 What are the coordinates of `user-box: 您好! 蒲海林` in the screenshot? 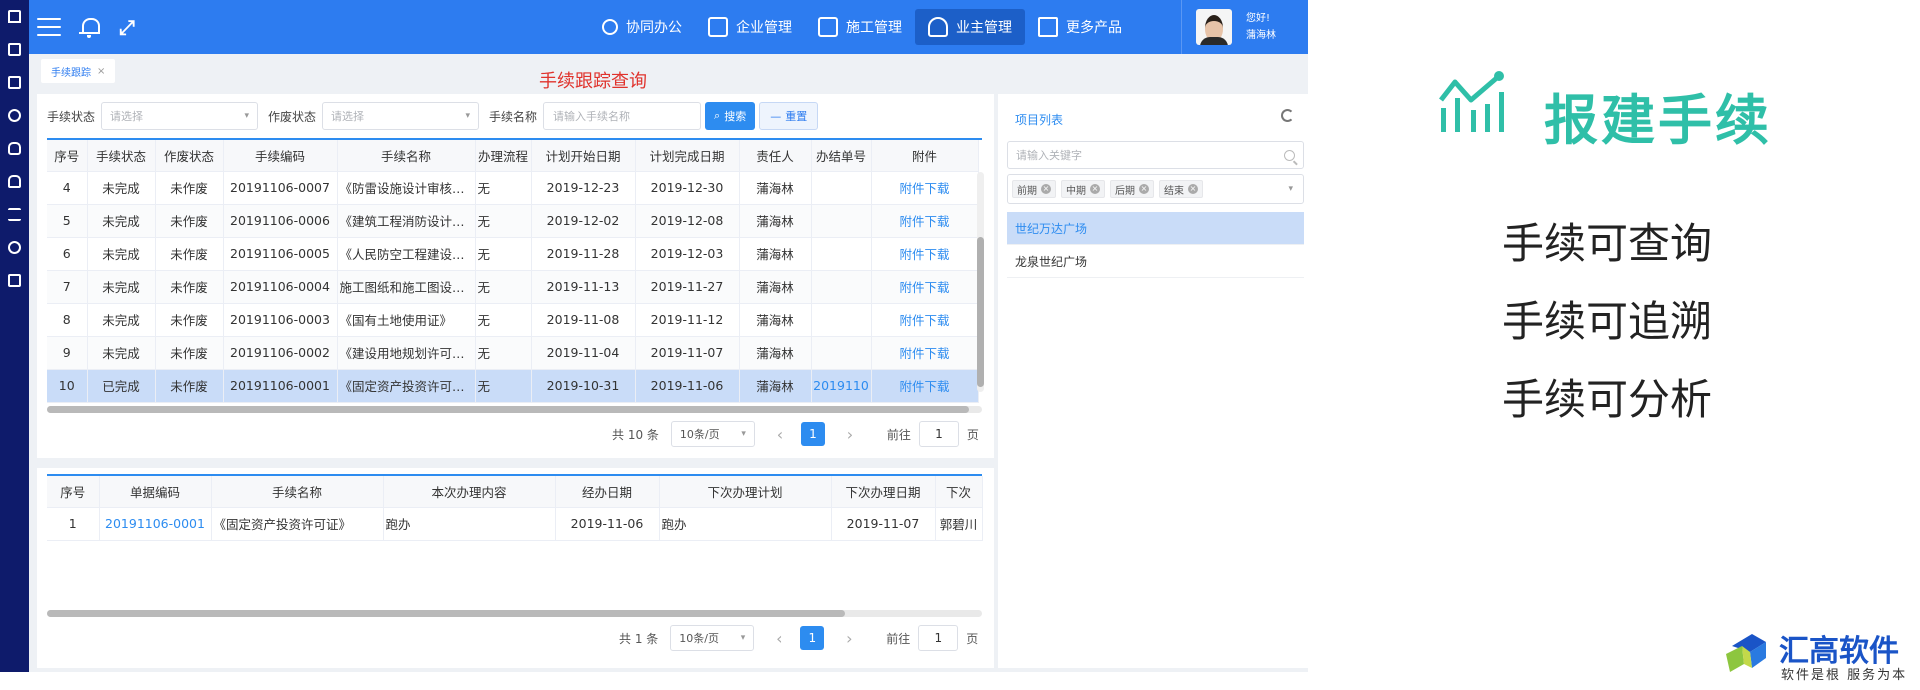 It's located at (1228, 27).